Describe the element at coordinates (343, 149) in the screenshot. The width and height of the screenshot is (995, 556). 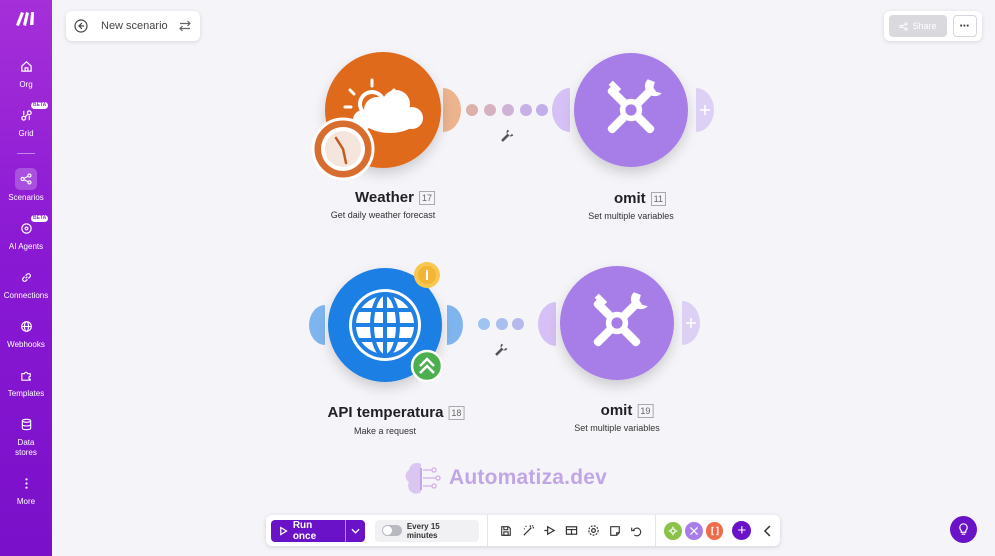
I see `schedule-clock-icon` at that location.